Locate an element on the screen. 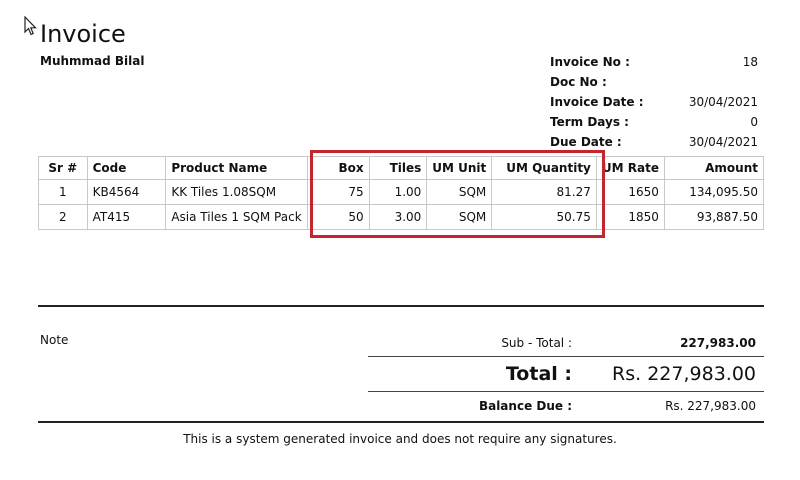  cell-tiles: 1.00 is located at coordinates (398, 192).